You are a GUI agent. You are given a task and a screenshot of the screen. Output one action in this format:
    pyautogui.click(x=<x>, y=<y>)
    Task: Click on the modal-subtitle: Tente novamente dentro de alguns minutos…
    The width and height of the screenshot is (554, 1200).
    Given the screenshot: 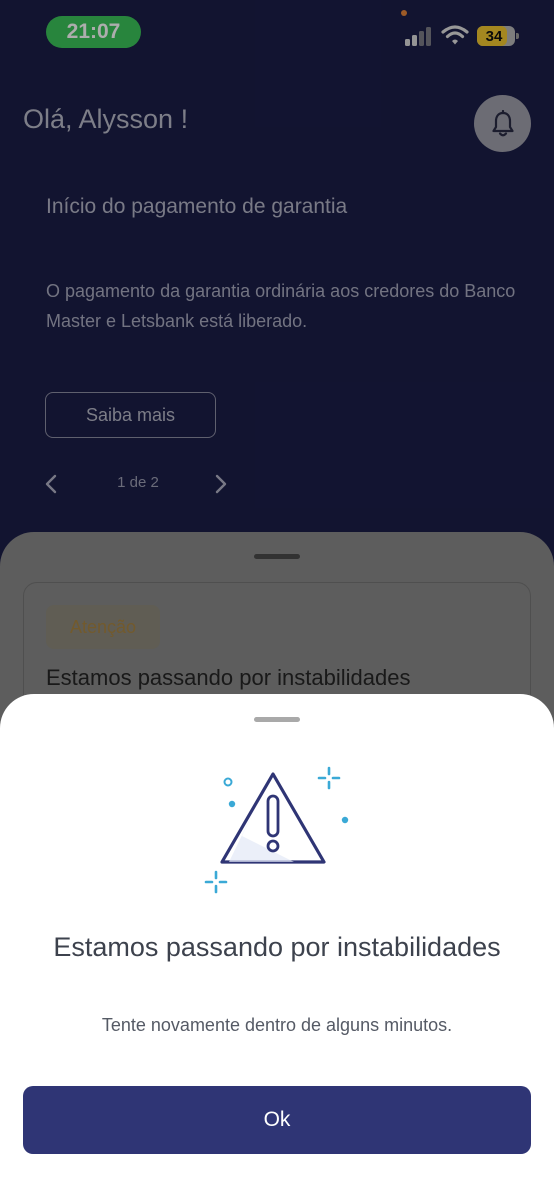 What is the action you would take?
    pyautogui.click(x=277, y=1025)
    